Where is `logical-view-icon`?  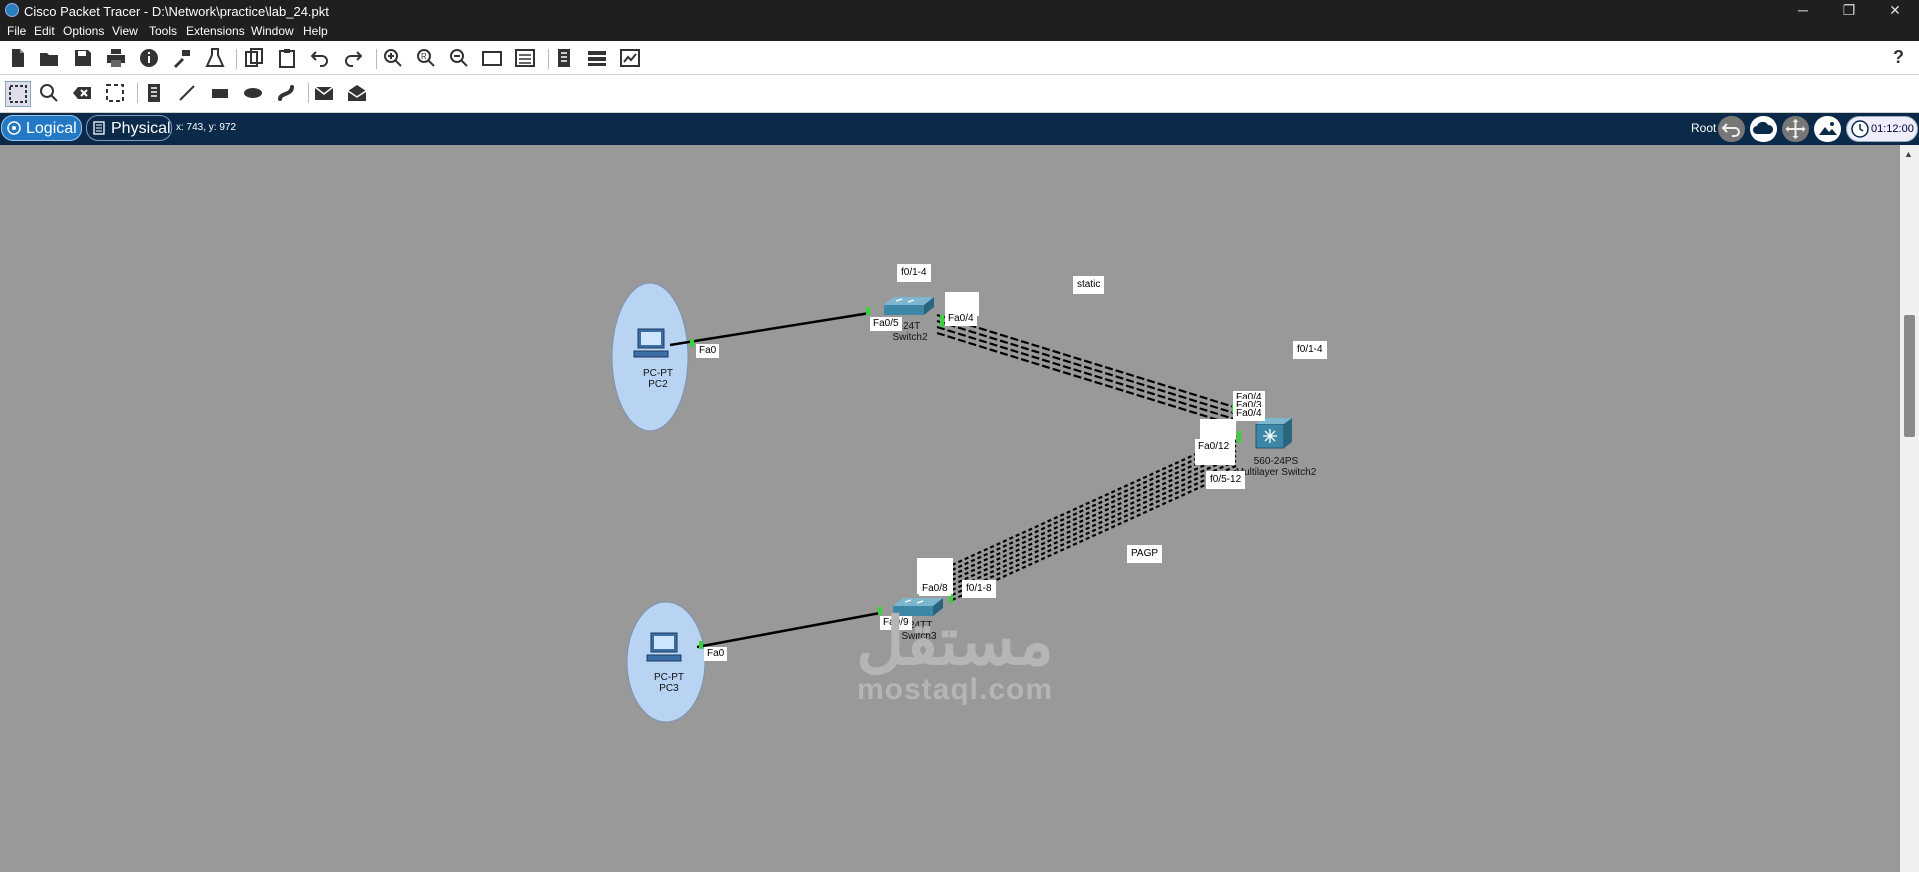
logical-view-icon is located at coordinates (14, 128).